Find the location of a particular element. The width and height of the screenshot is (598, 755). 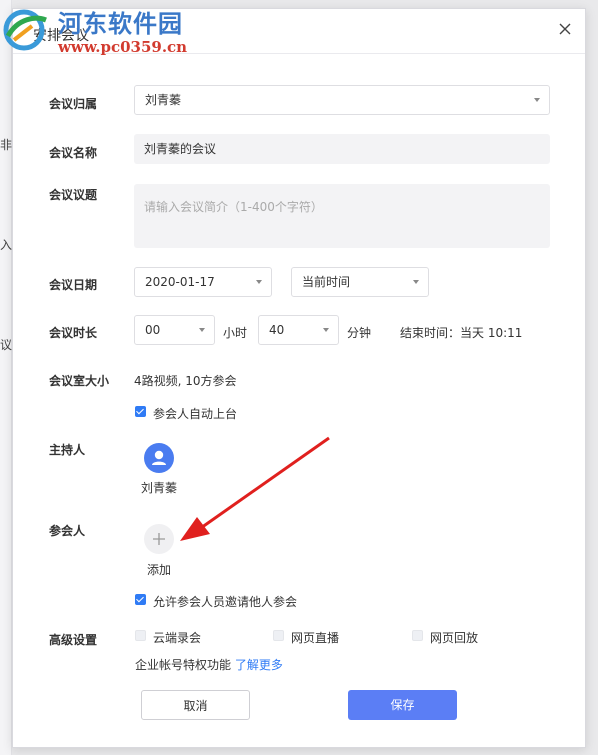

close-icon is located at coordinates (565, 29).